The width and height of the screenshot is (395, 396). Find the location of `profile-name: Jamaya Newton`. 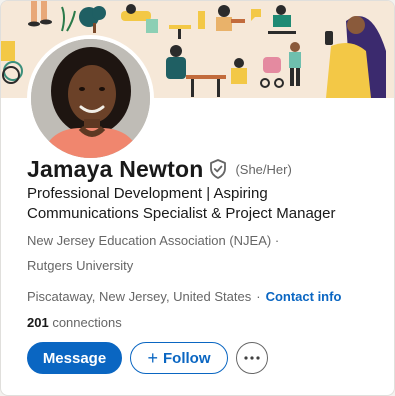

profile-name: Jamaya Newton is located at coordinates (115, 168).